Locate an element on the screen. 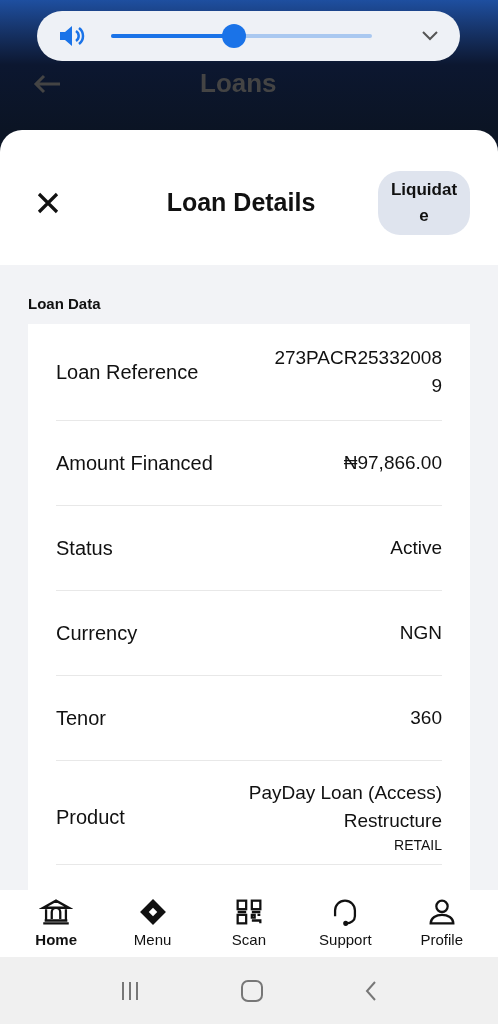 The width and height of the screenshot is (498, 1024). home-icon is located at coordinates (252, 990).